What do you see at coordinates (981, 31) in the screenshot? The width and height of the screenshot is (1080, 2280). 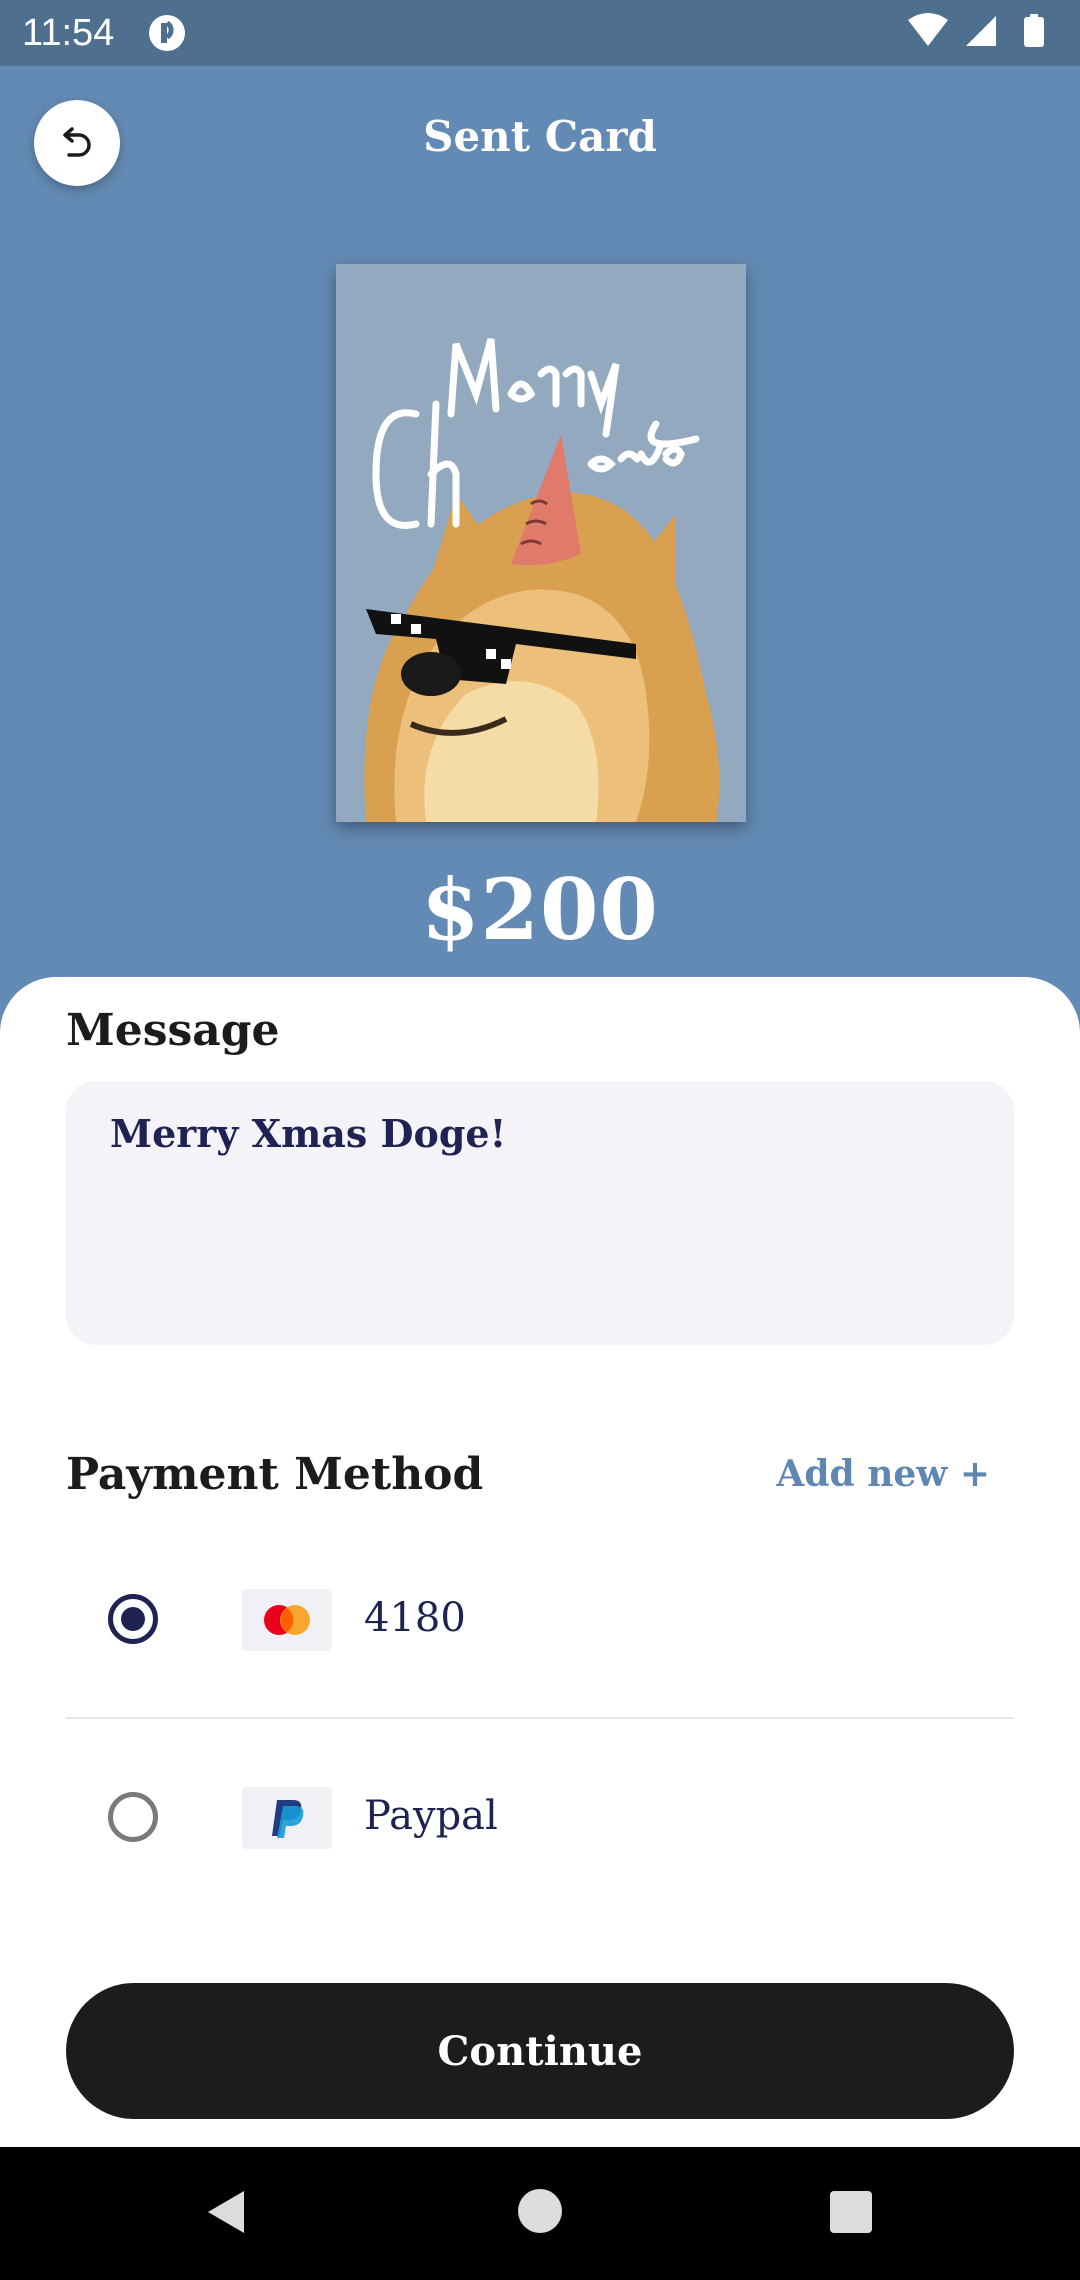 I see `signal-icon` at bounding box center [981, 31].